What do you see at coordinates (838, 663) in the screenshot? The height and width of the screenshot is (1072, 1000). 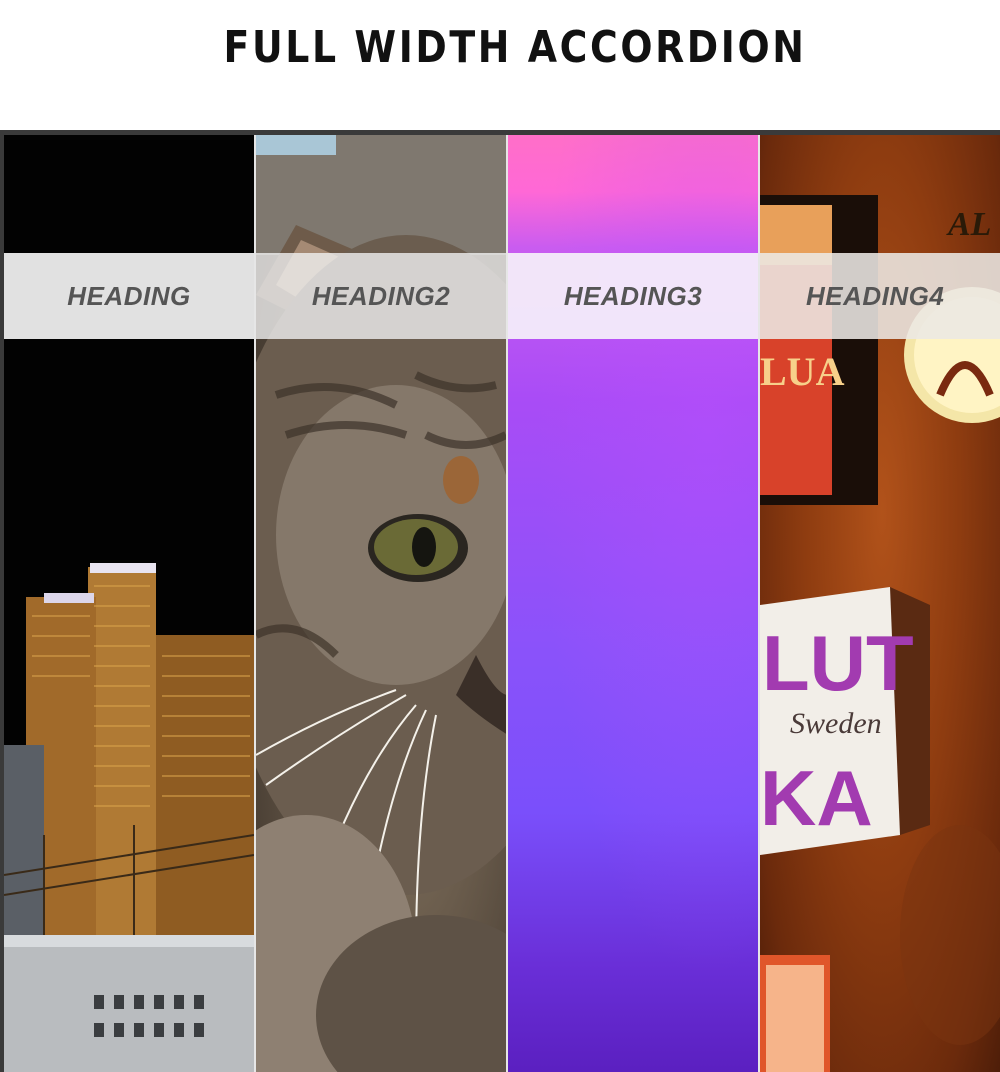 I see `sign-main-text-1: LUT` at bounding box center [838, 663].